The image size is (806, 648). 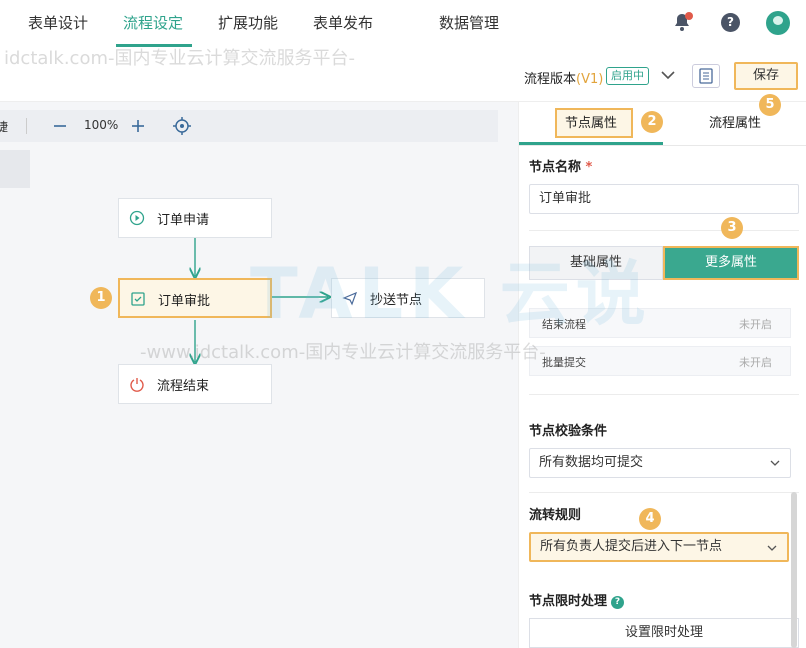 I want to click on set-timeout-button: 设置限时处理, so click(x=664, y=633).